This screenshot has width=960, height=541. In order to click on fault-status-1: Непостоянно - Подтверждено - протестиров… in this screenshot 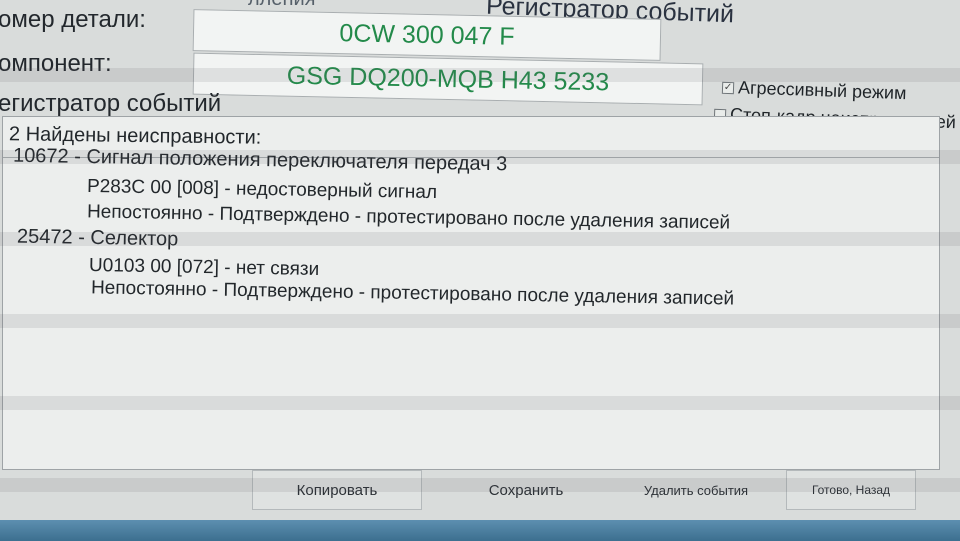, I will do `click(408, 217)`.